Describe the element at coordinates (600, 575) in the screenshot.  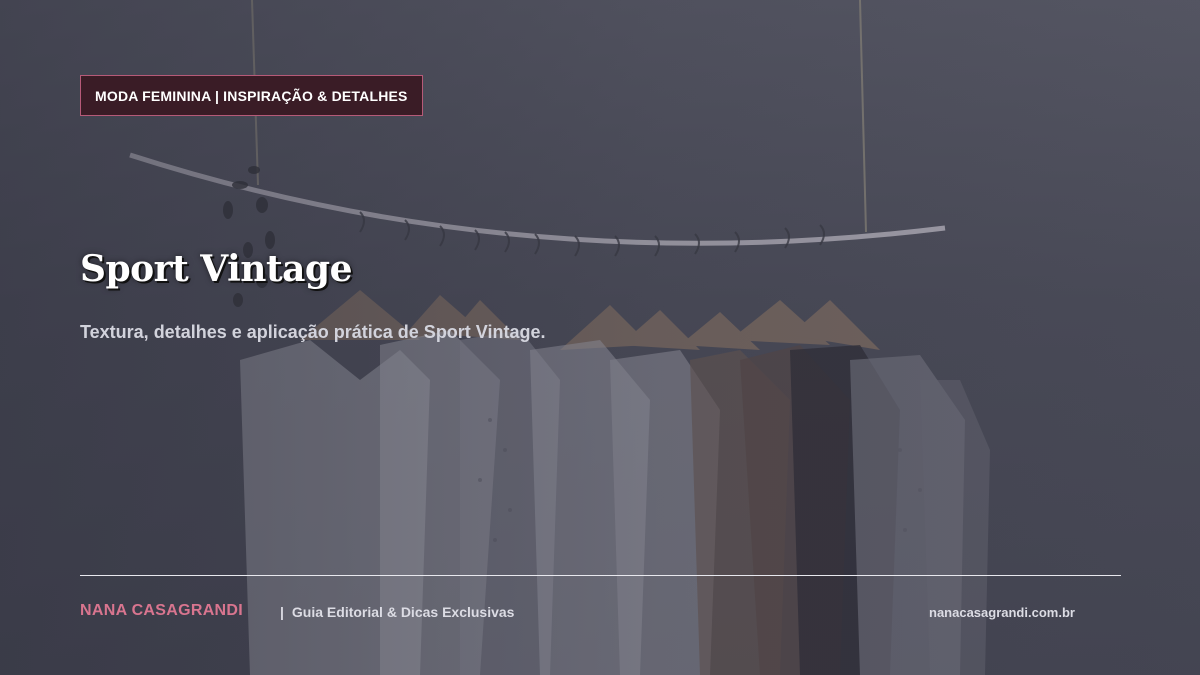
I see `footer-divider` at that location.